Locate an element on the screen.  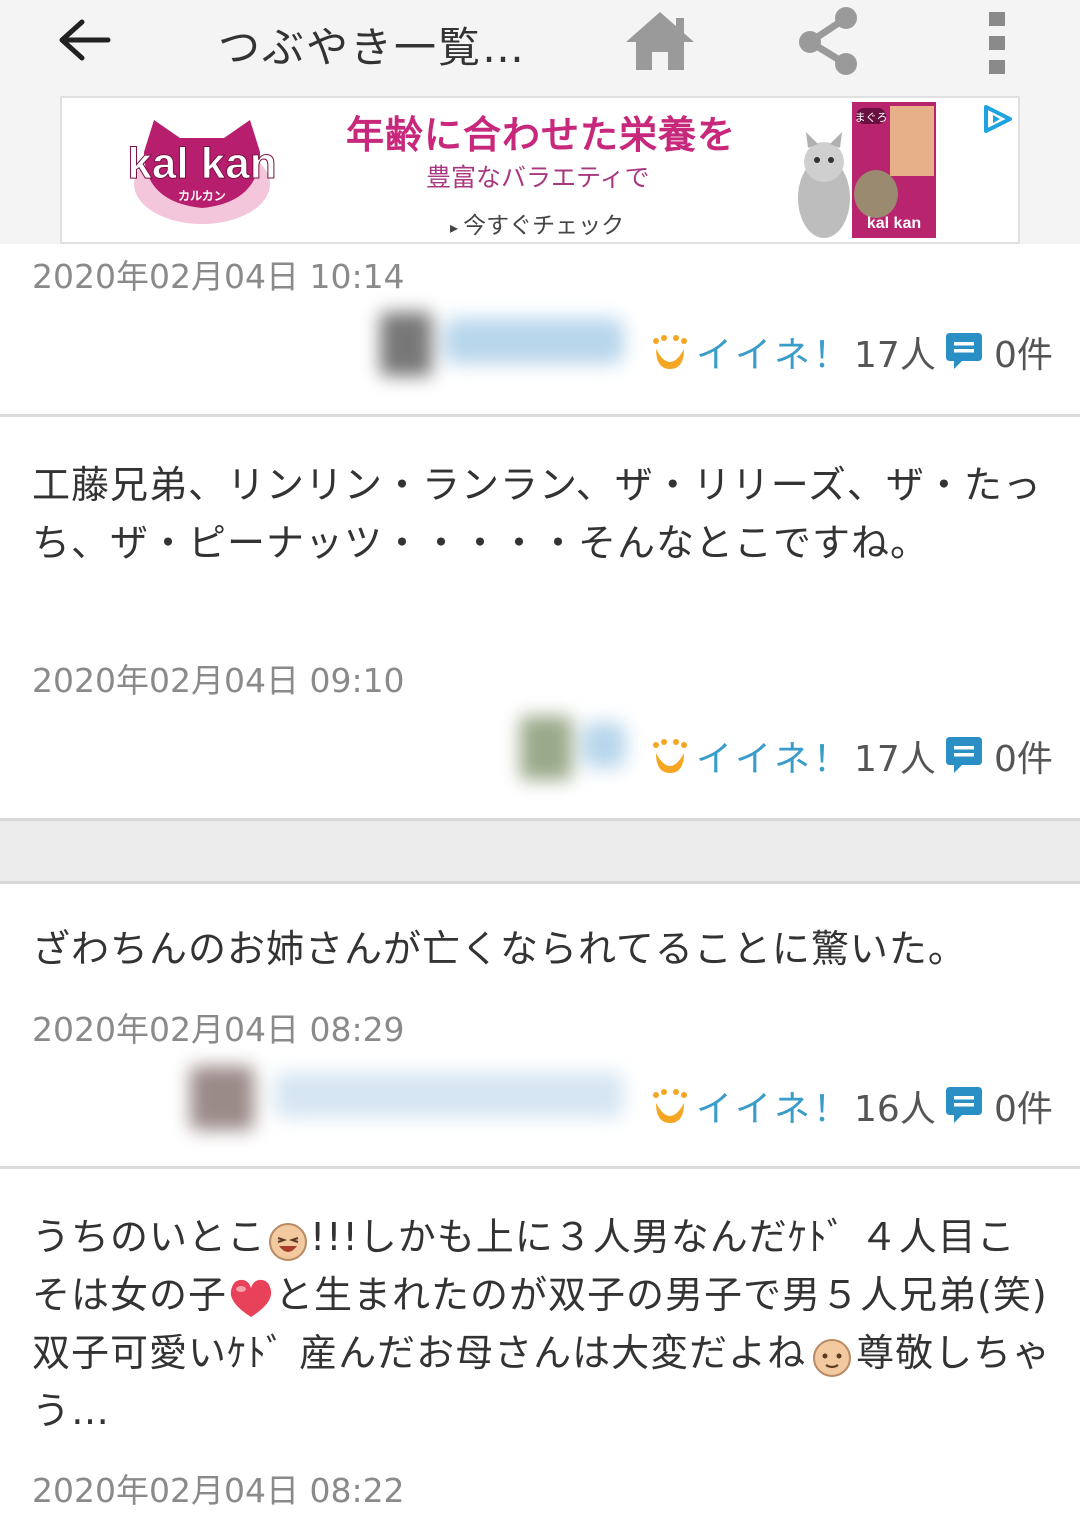
share-button is located at coordinates (829, 41).